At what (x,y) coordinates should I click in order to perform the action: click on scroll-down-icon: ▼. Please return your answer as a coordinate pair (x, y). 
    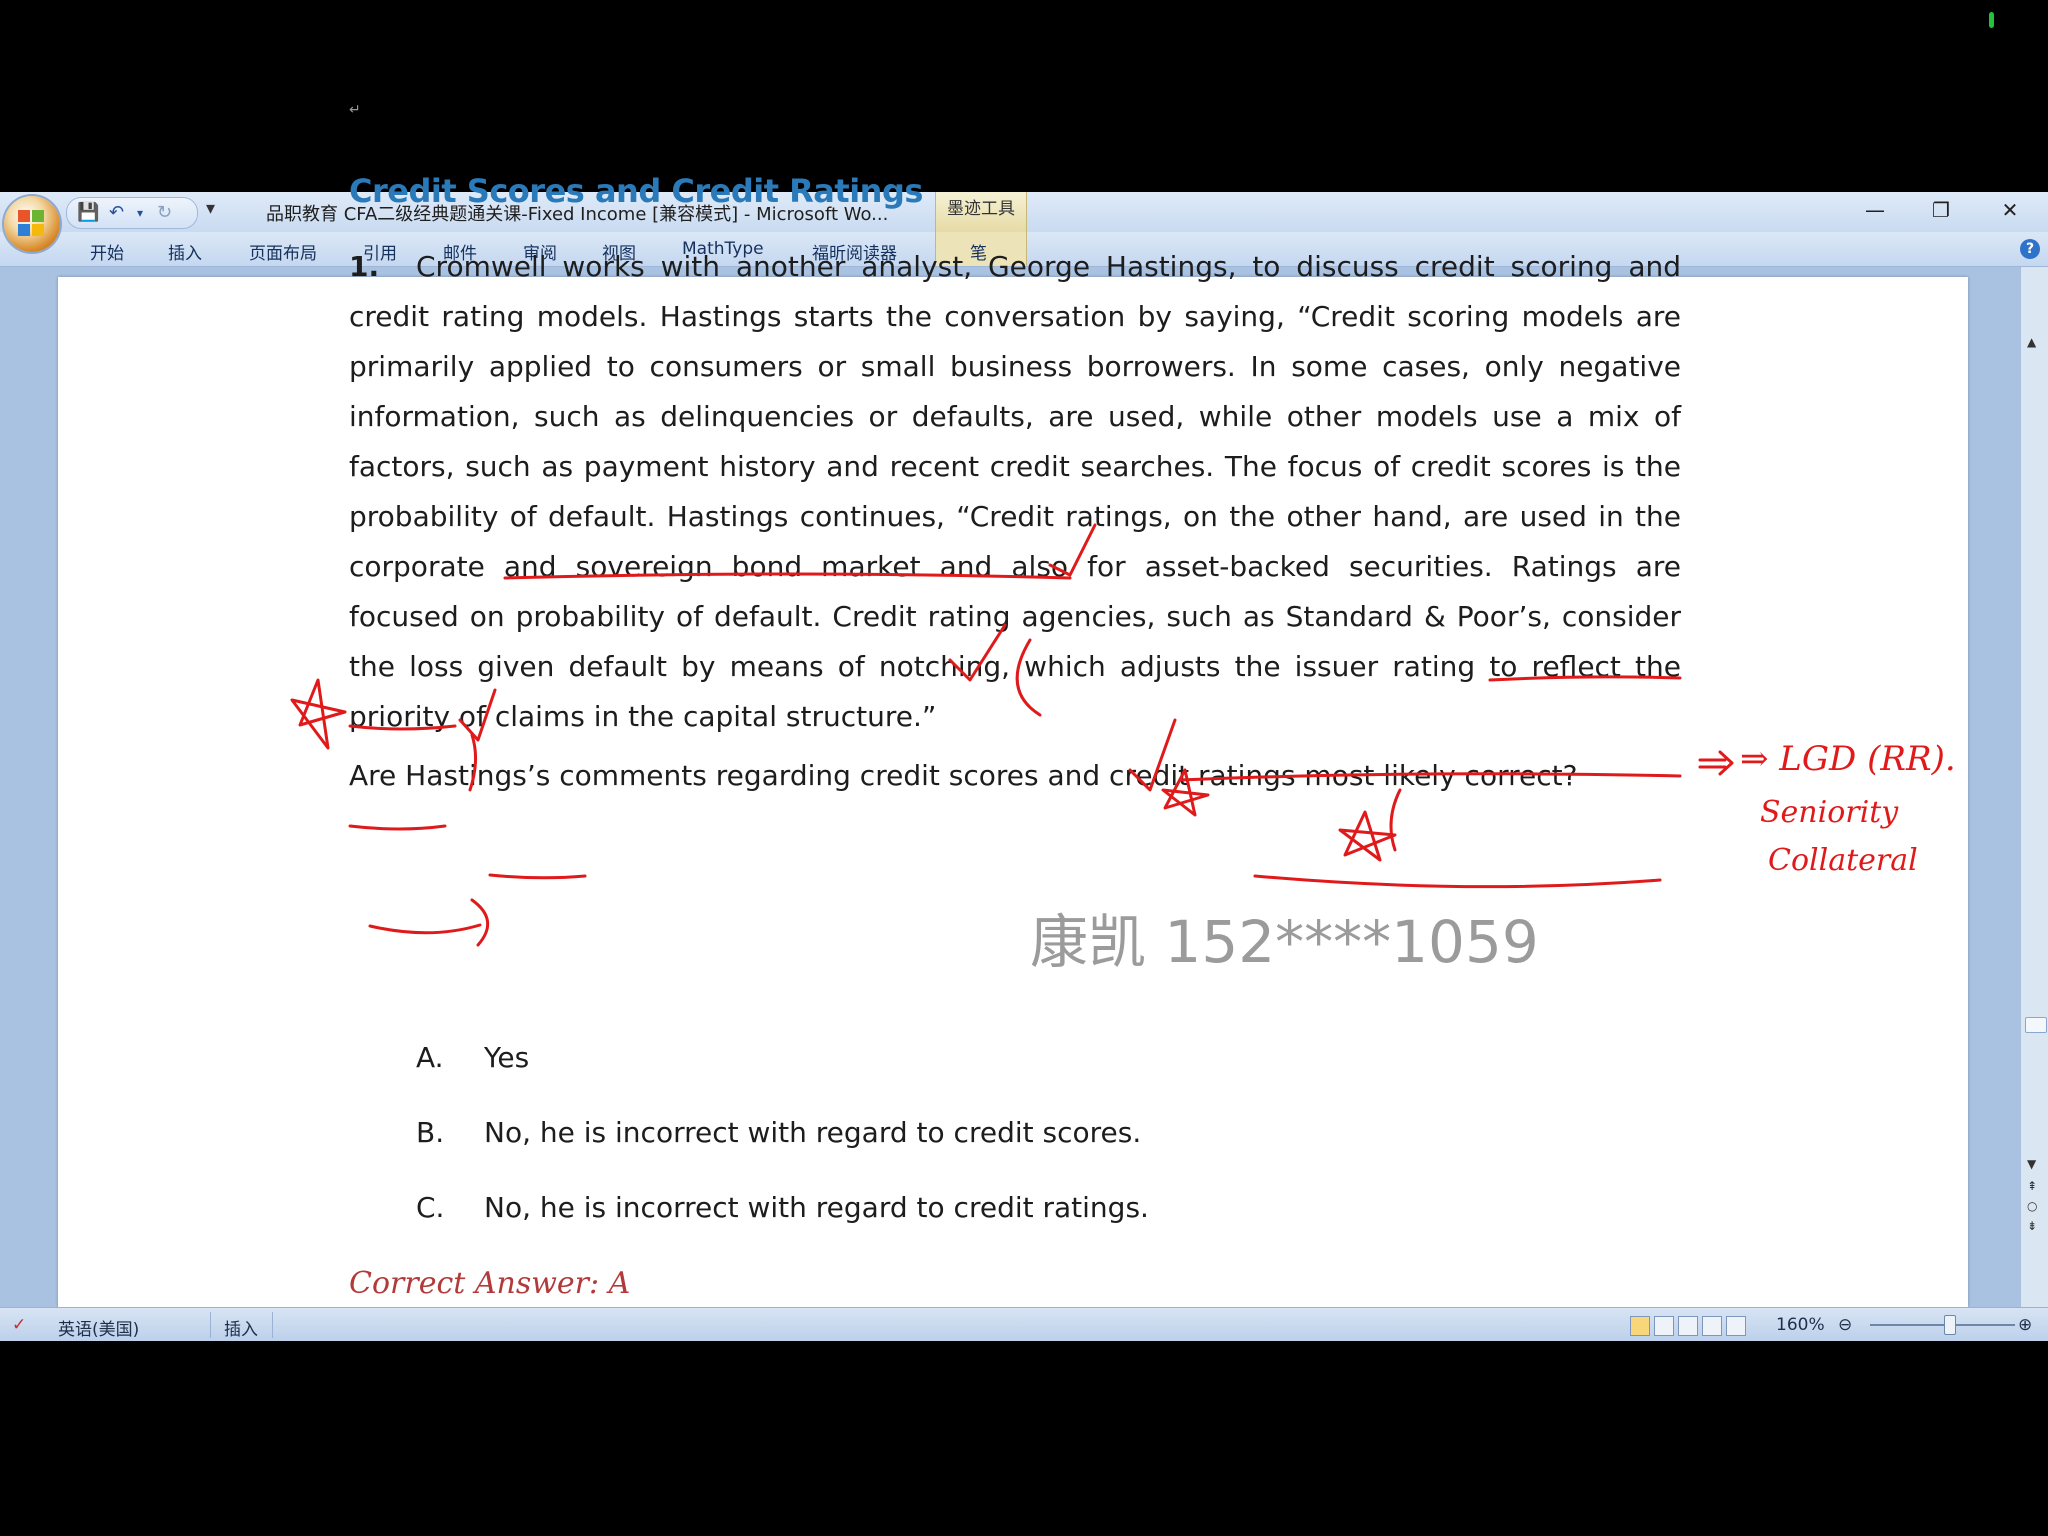
    Looking at the image, I should click on (2031, 1164).